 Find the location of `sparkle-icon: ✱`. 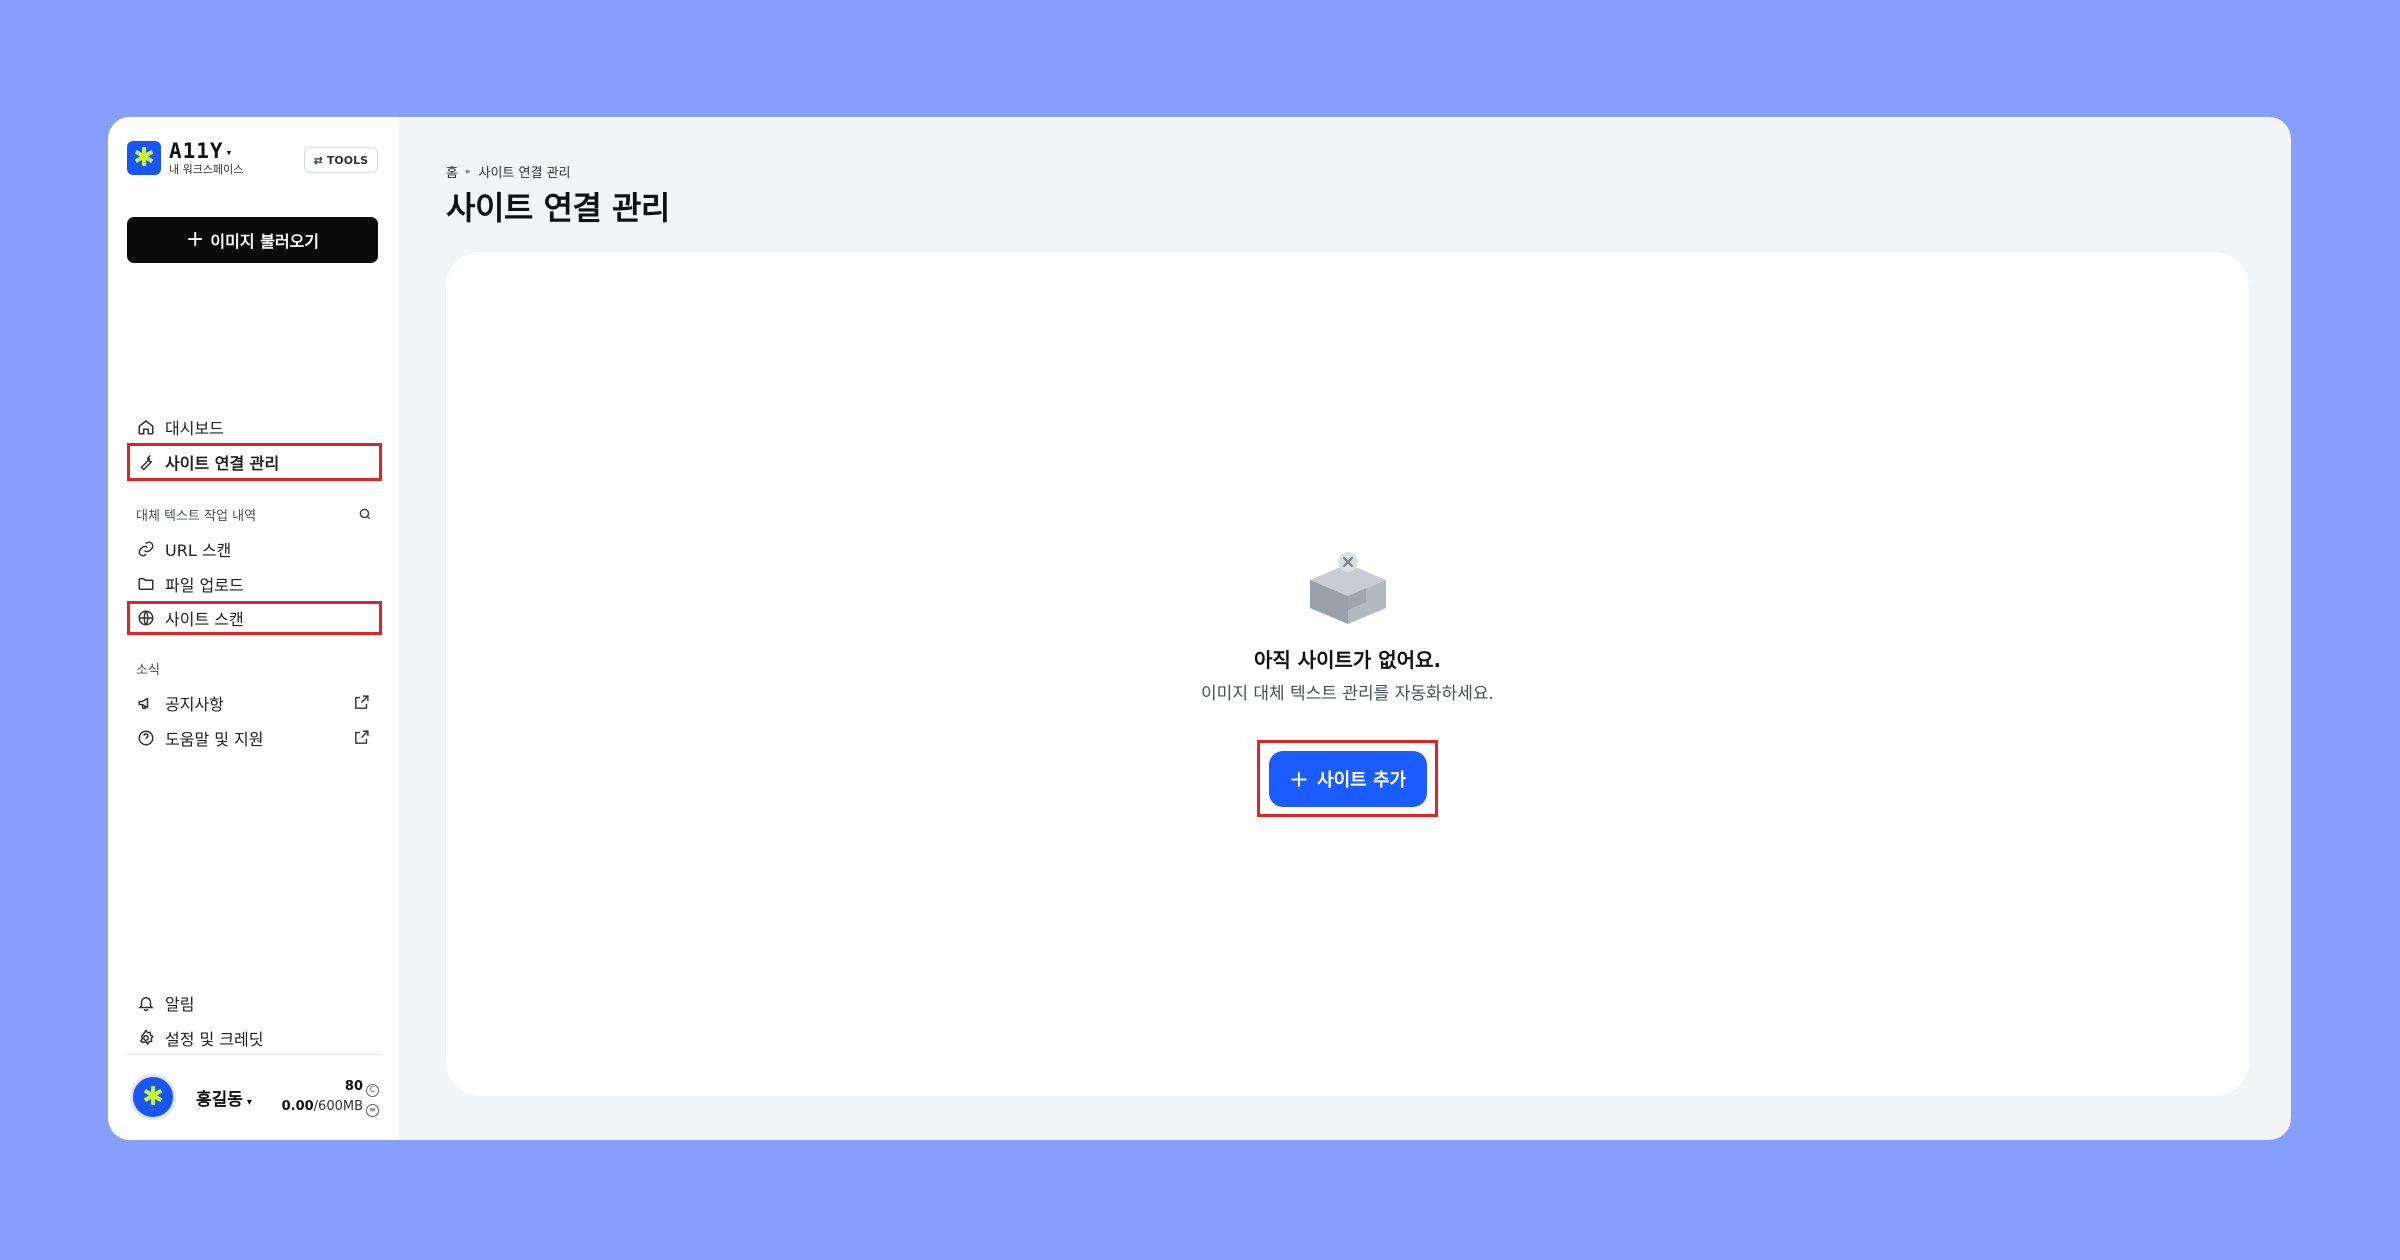

sparkle-icon: ✱ is located at coordinates (144, 158).